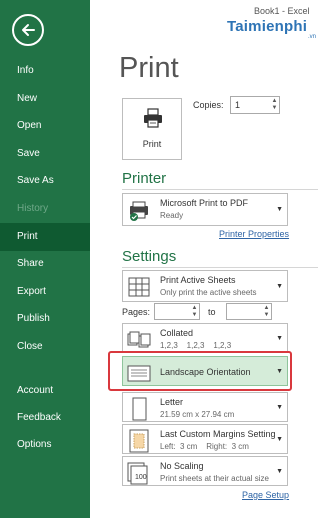 The width and height of the screenshot is (320, 518). I want to click on nav-item-save: Save, so click(45, 154).